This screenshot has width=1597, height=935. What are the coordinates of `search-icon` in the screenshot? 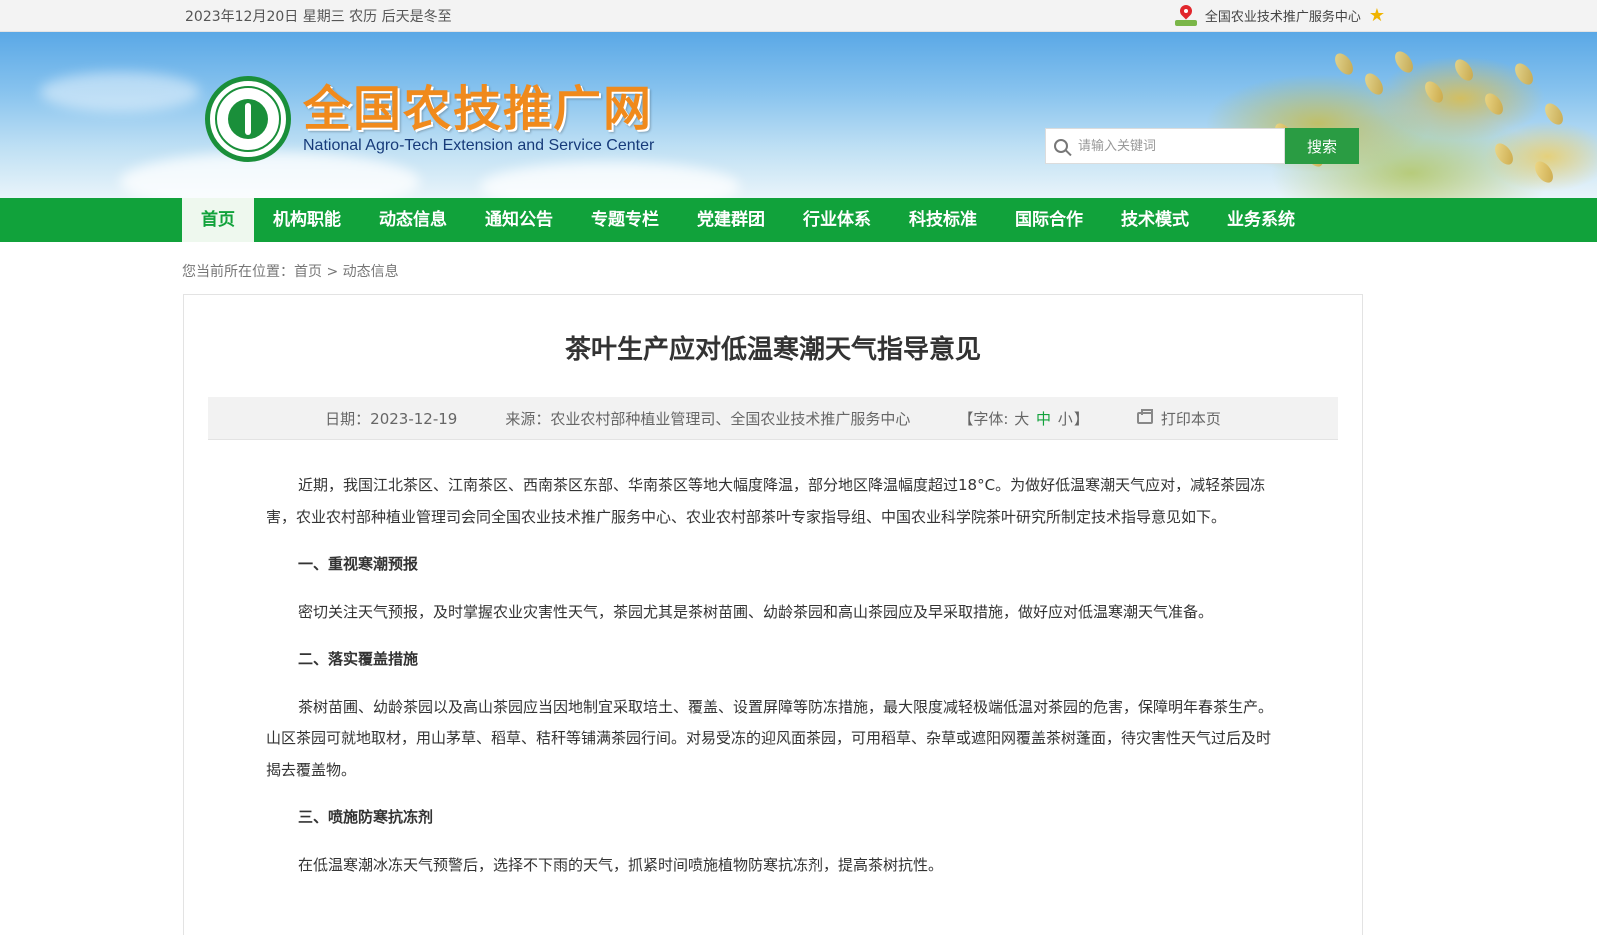 It's located at (1061, 146).